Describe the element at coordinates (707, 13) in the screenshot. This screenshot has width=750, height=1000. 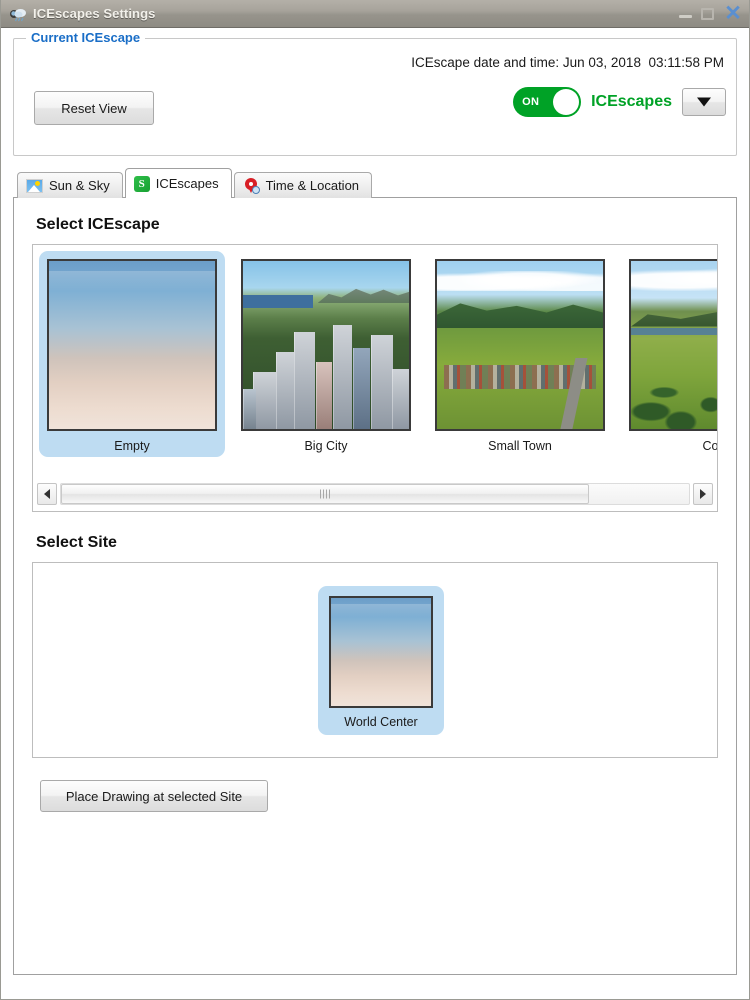
I see `maximize-icon` at that location.